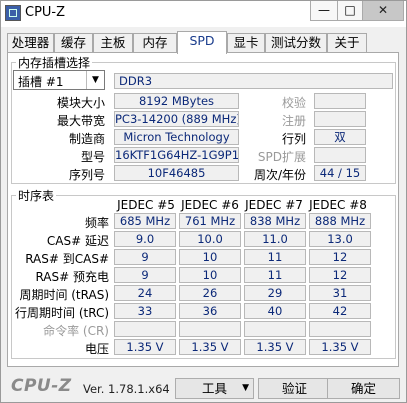 The image size is (407, 403). Describe the element at coordinates (274, 205) in the screenshot. I see `timing-col-header: JEDEC #7` at that location.